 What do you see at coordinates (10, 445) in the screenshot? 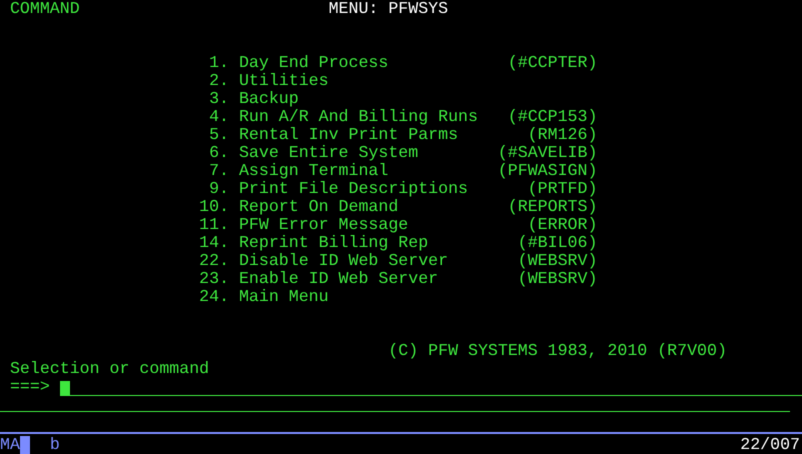
I see `session-indicator: MA` at bounding box center [10, 445].